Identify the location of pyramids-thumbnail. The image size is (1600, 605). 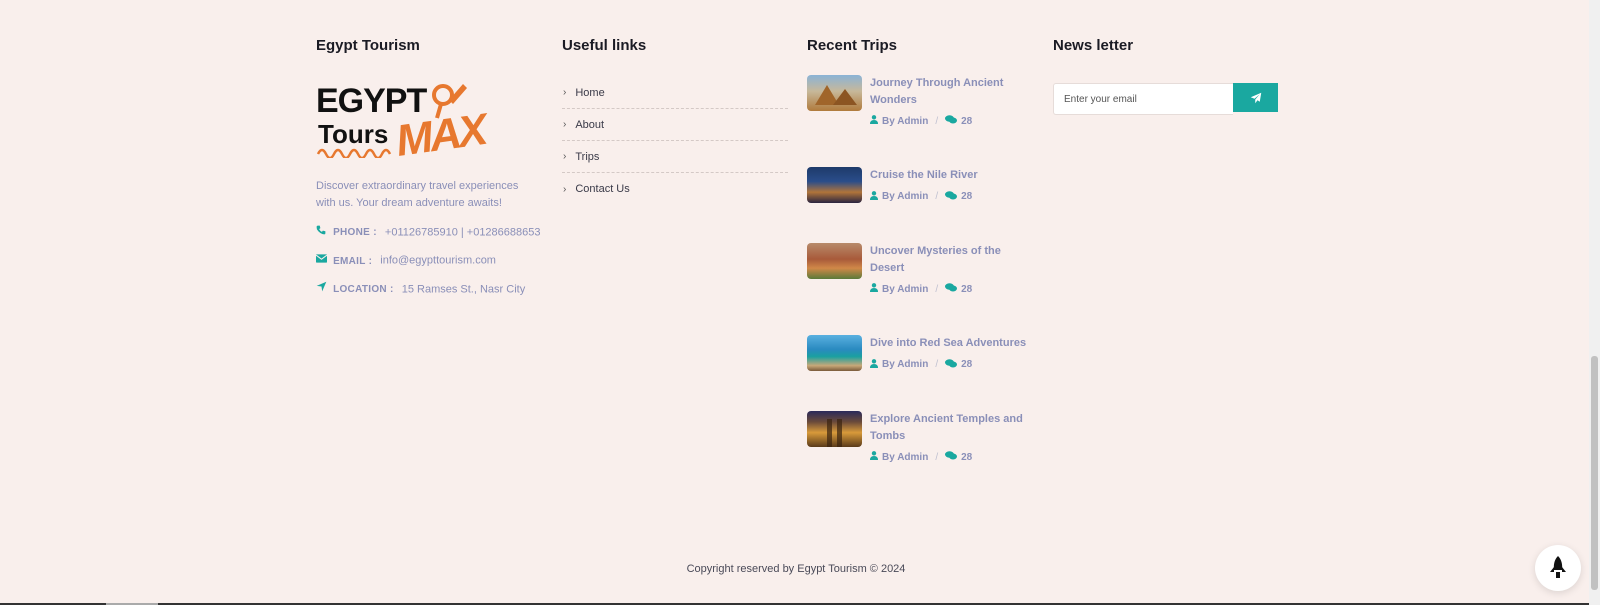
(834, 93).